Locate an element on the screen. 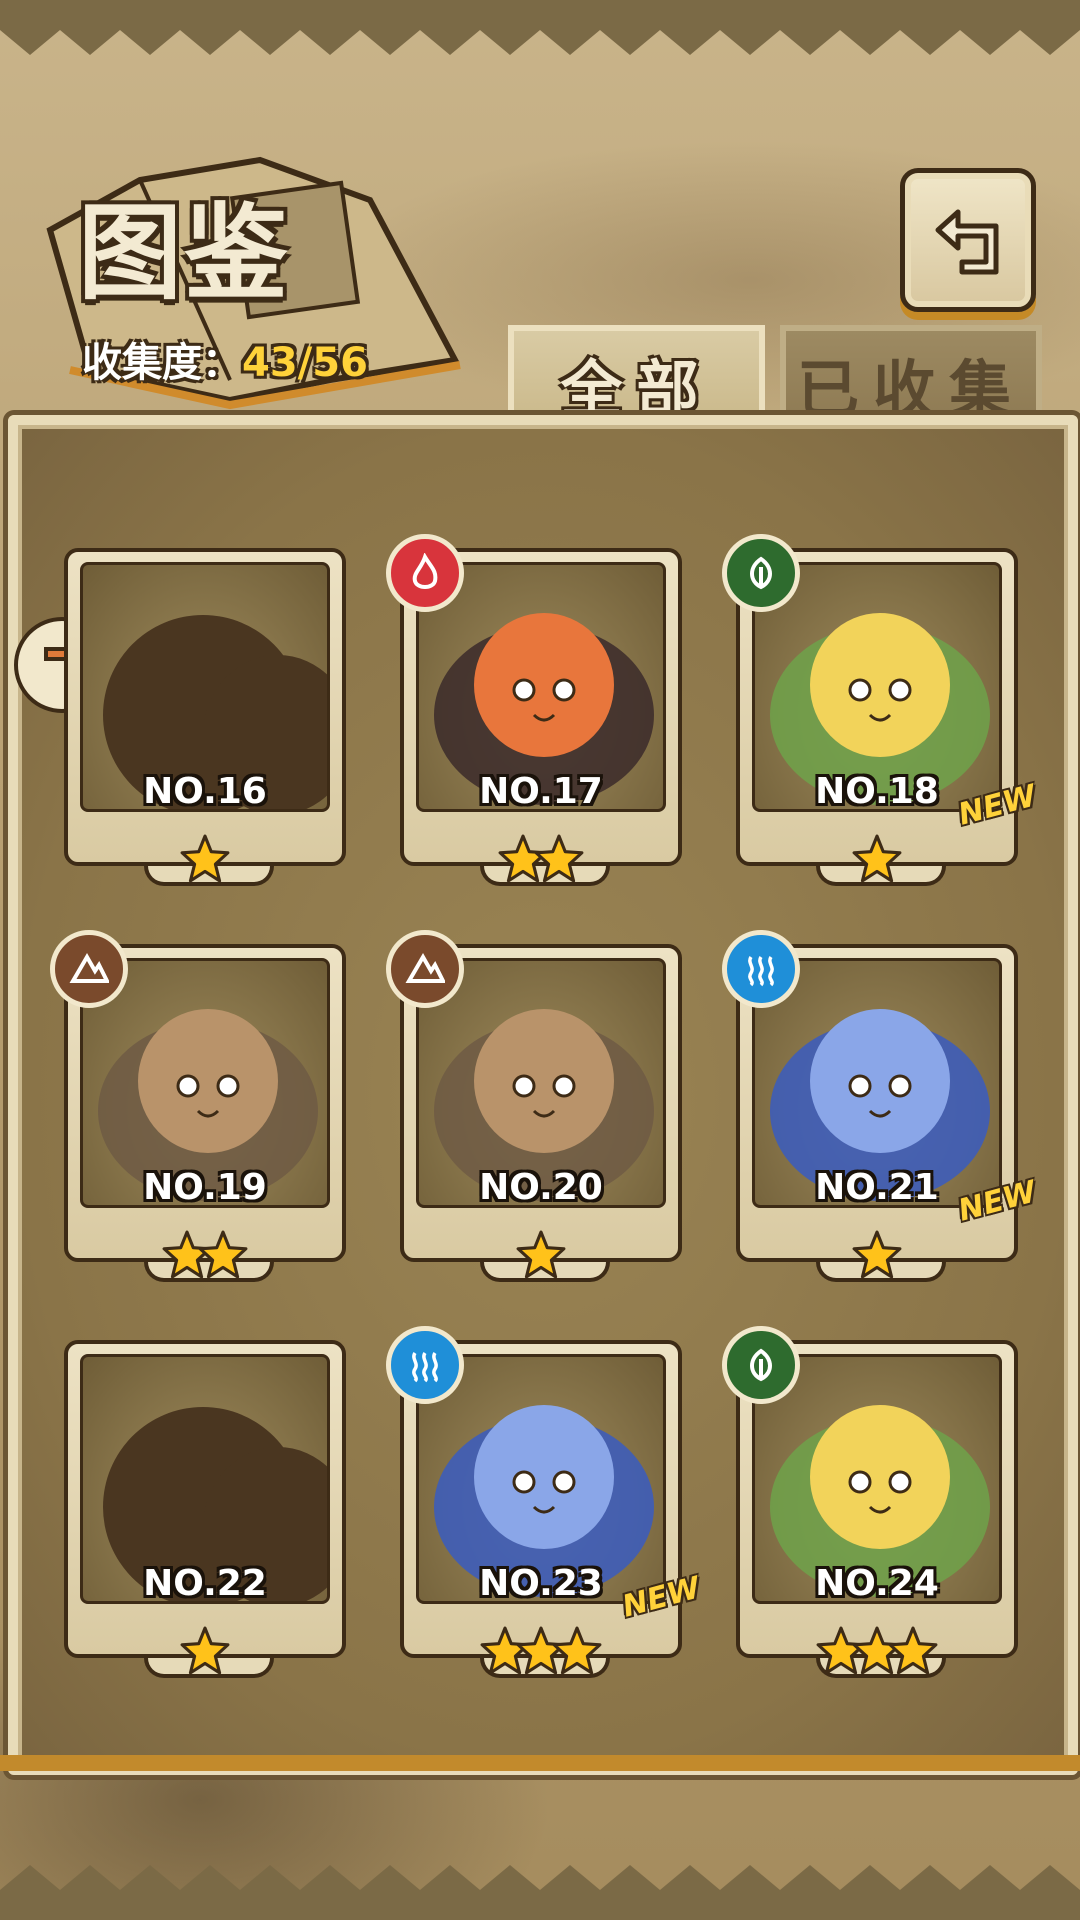 Image resolution: width=1080 pixels, height=1920 pixels. bottom-zigzag-border is located at coordinates (540, 1892).